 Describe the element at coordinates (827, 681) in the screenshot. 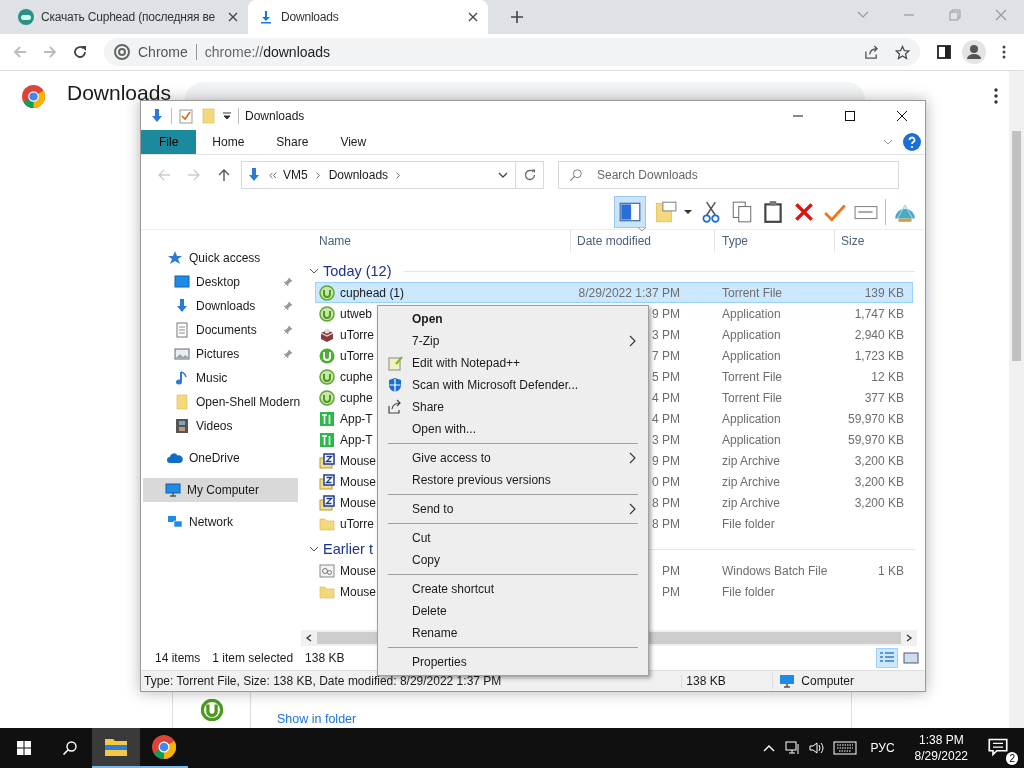

I see `location-text: Computer` at that location.